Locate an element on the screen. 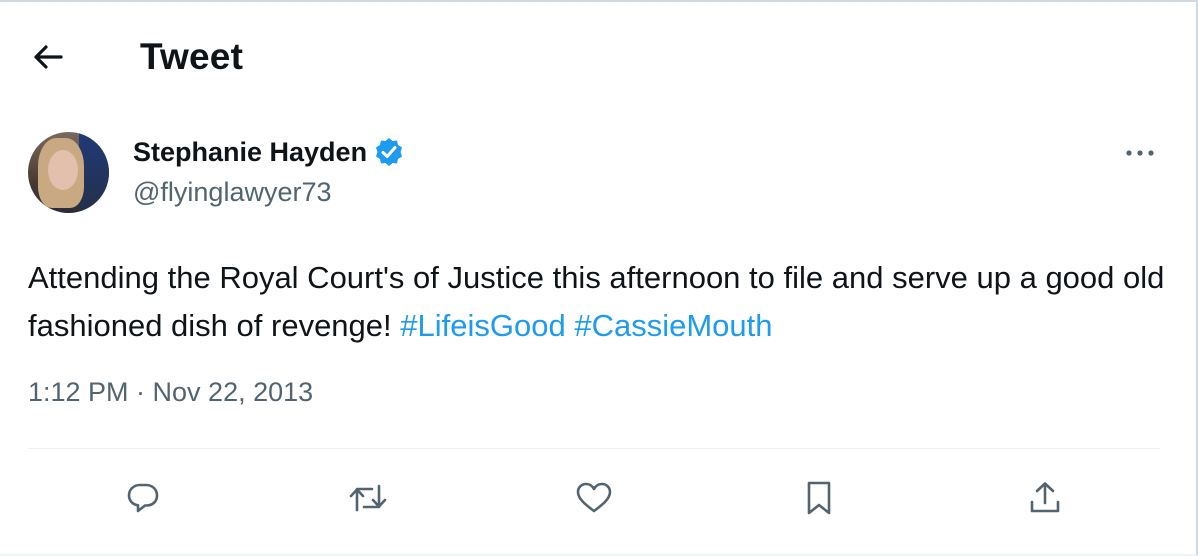 The width and height of the screenshot is (1198, 556). share-icon is located at coordinates (1045, 498).